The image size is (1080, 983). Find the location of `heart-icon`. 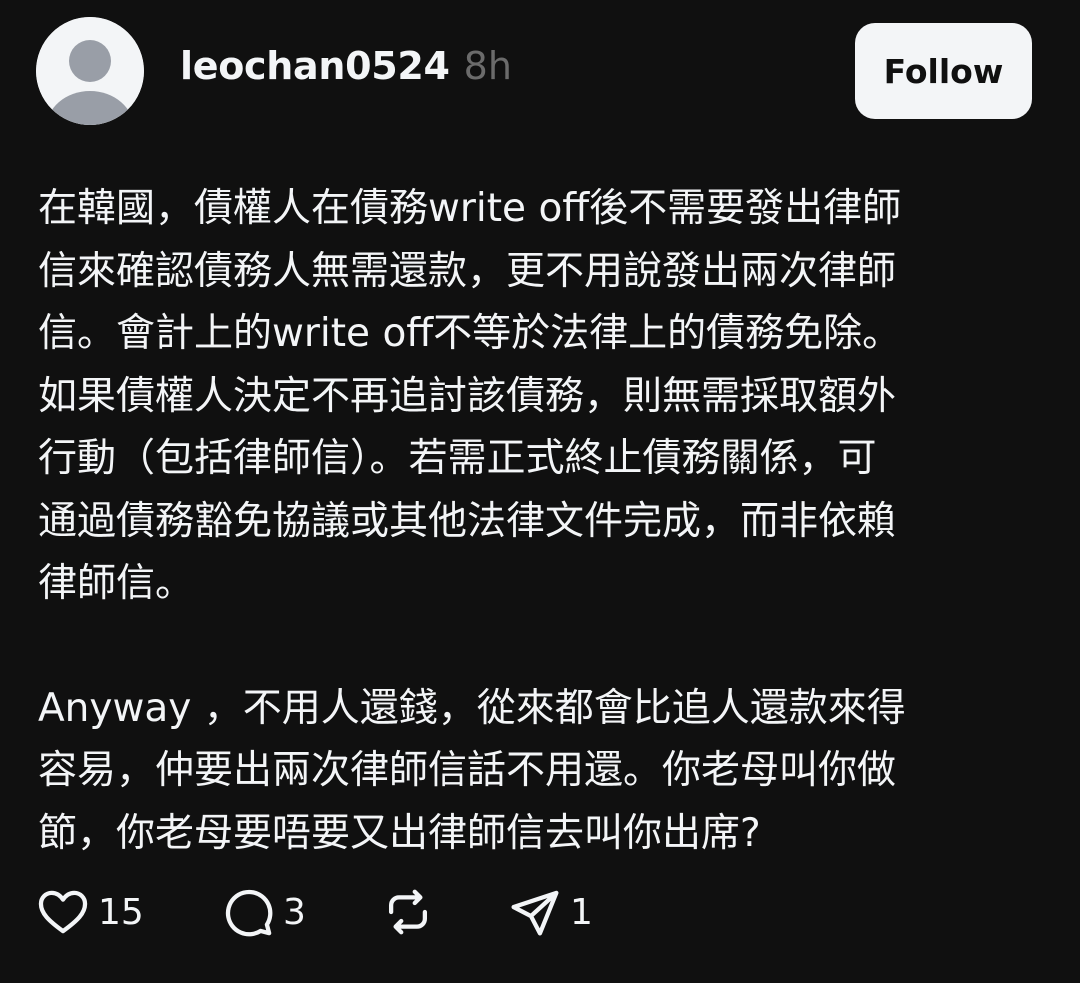

heart-icon is located at coordinates (63, 912).